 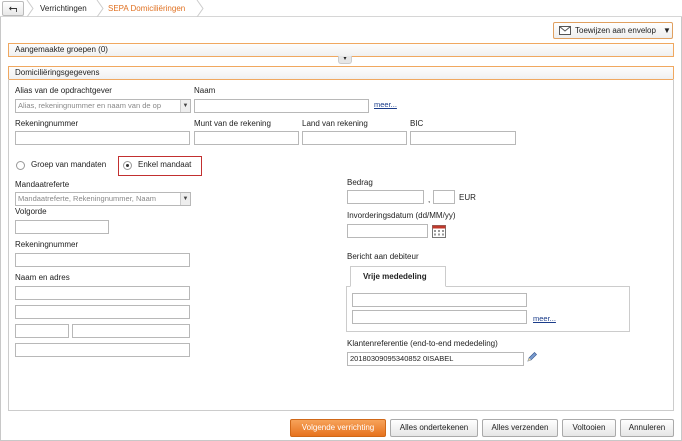 What do you see at coordinates (335, 123) in the screenshot?
I see `country-label: Land van rekening` at bounding box center [335, 123].